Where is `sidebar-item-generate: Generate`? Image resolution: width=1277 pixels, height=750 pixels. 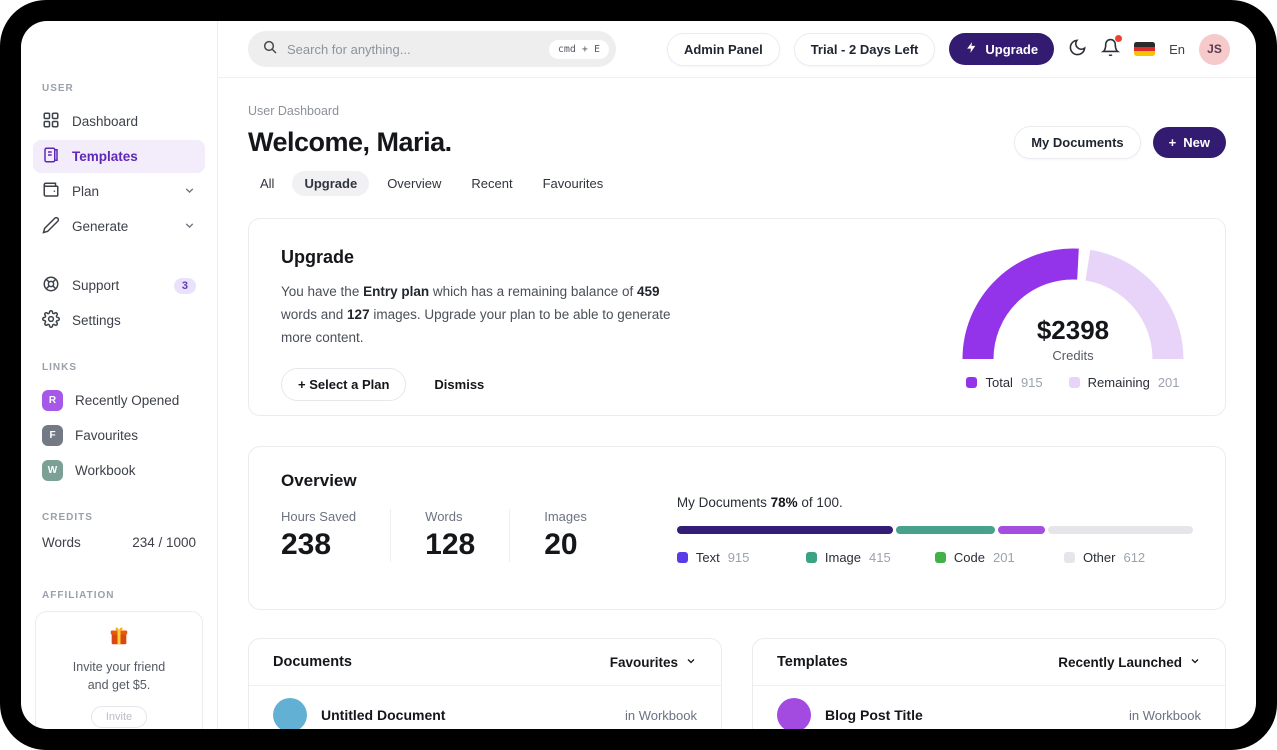 sidebar-item-generate: Generate is located at coordinates (119, 226).